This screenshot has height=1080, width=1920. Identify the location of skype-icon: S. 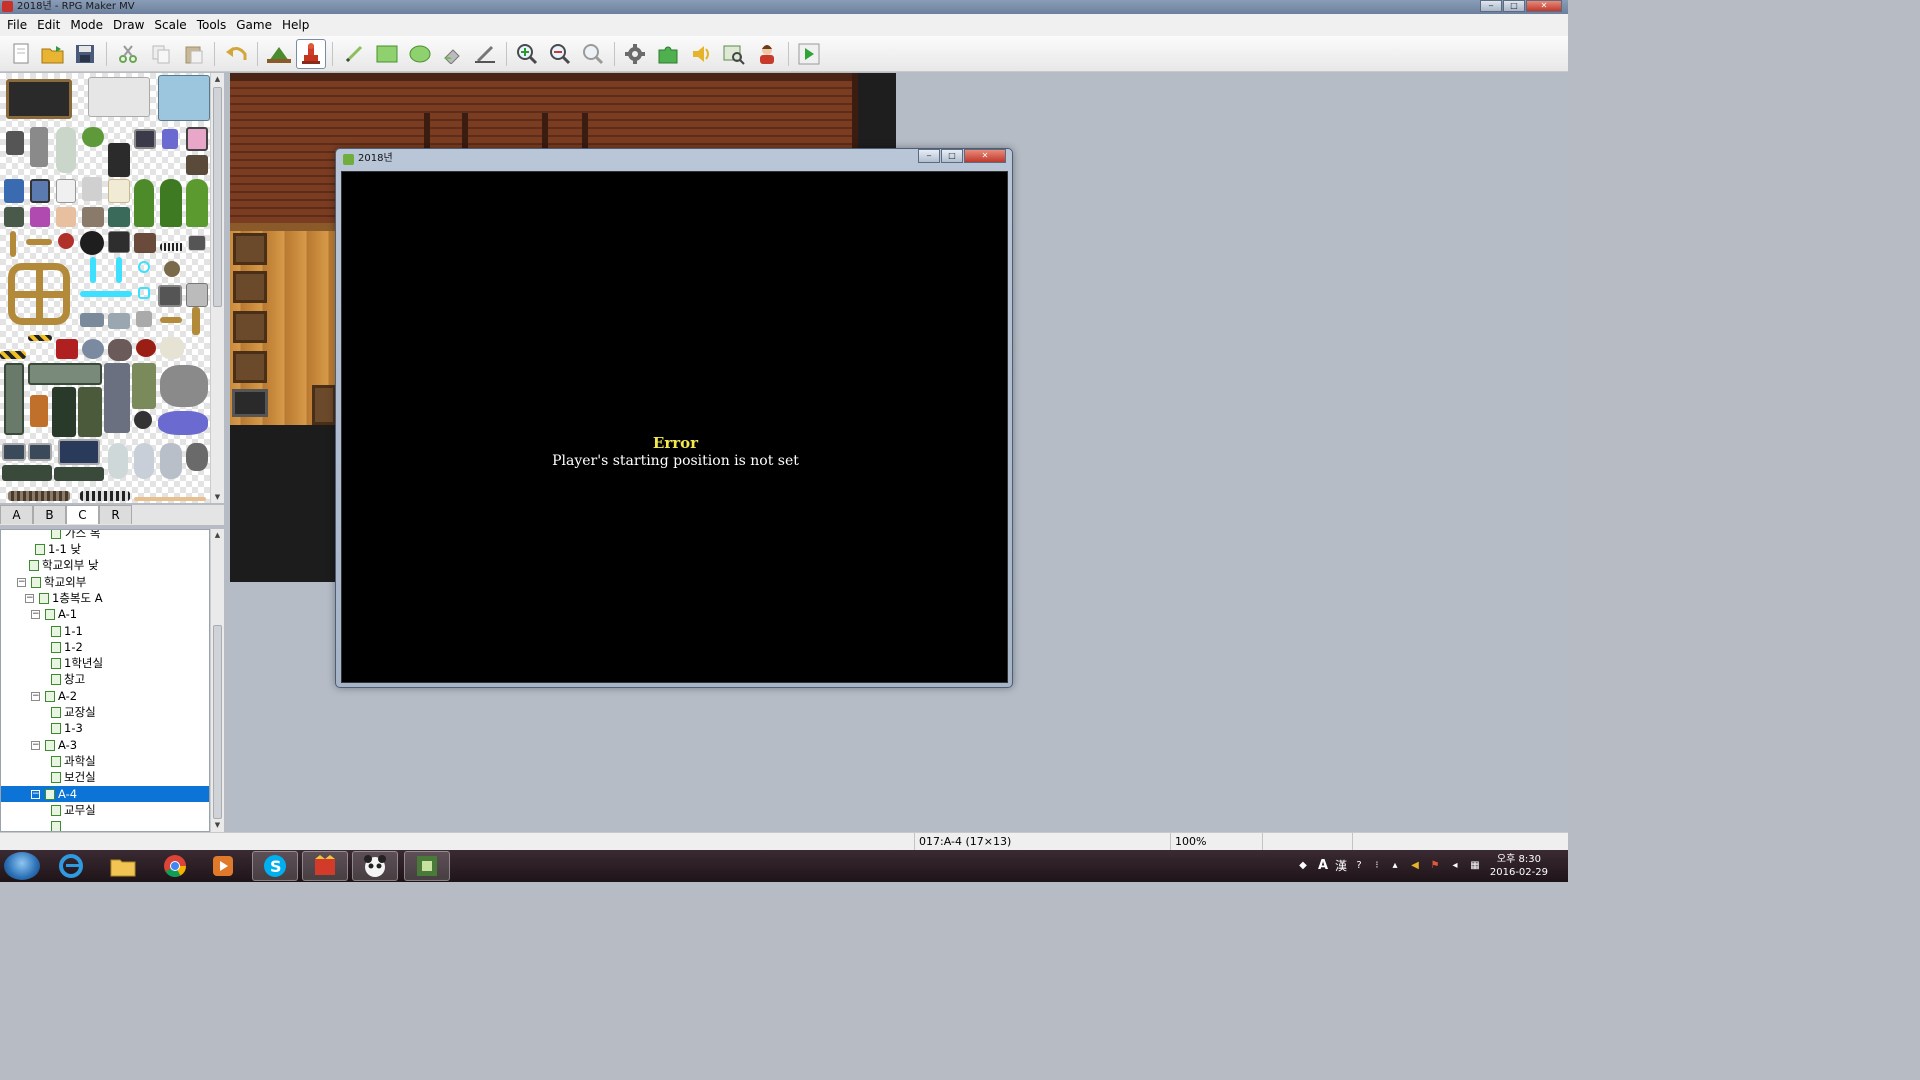
(275, 866).